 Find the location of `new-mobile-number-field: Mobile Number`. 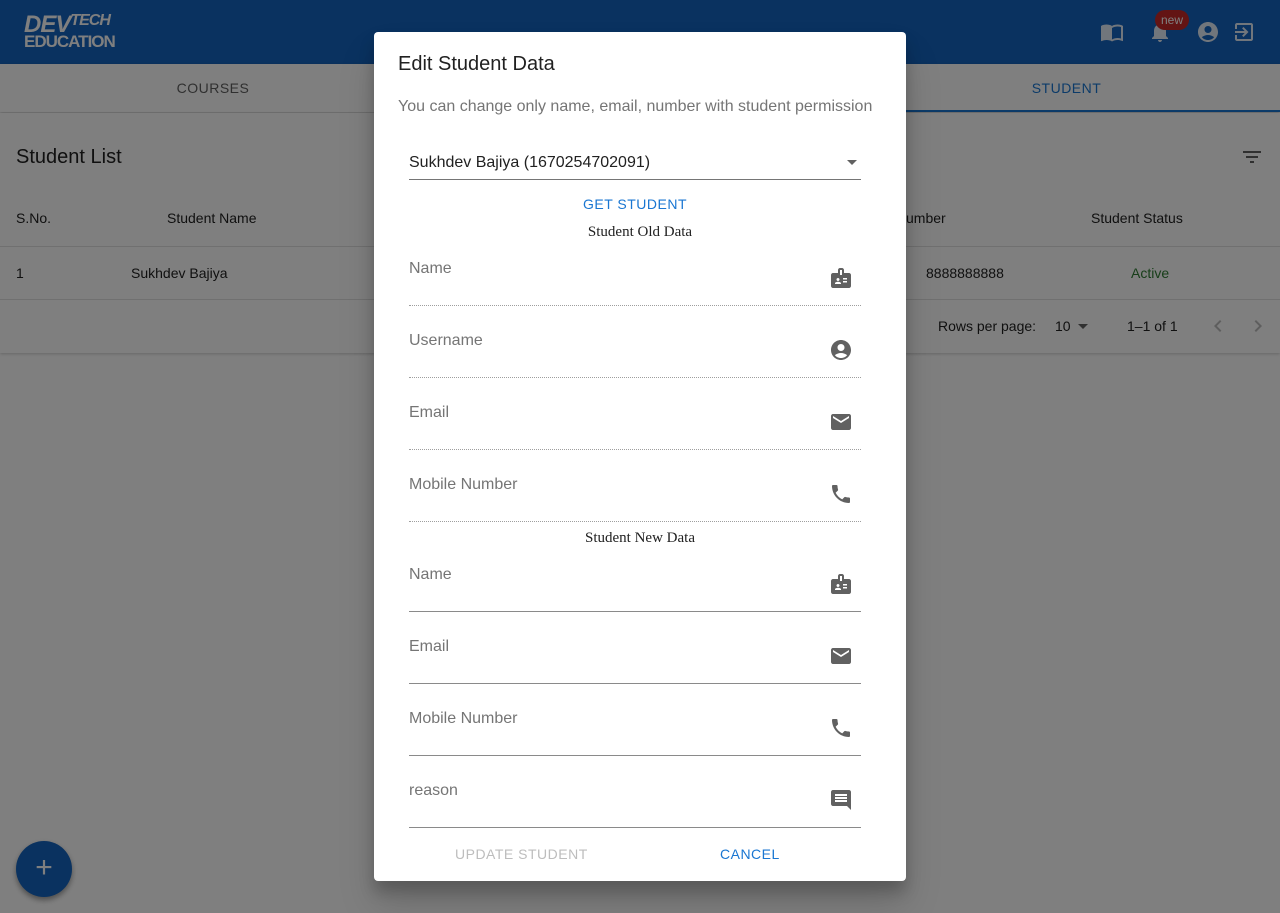

new-mobile-number-field: Mobile Number is located at coordinates (635, 730).